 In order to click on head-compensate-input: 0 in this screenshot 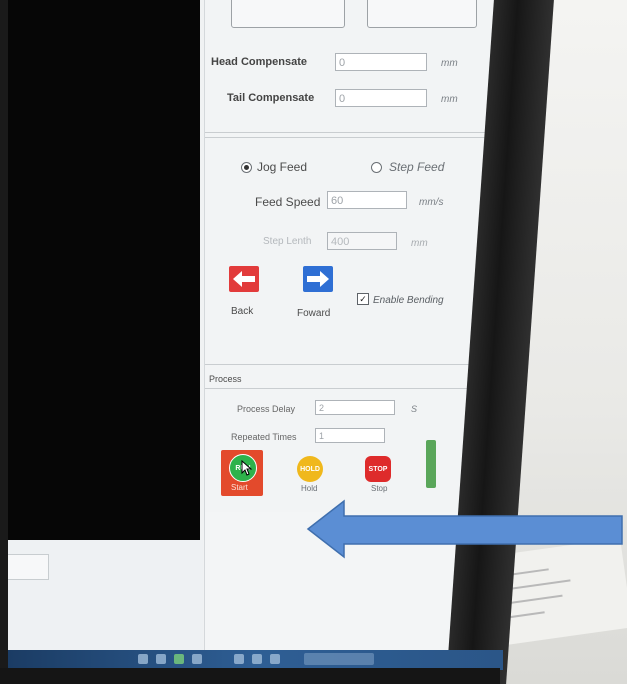, I will do `click(381, 62)`.